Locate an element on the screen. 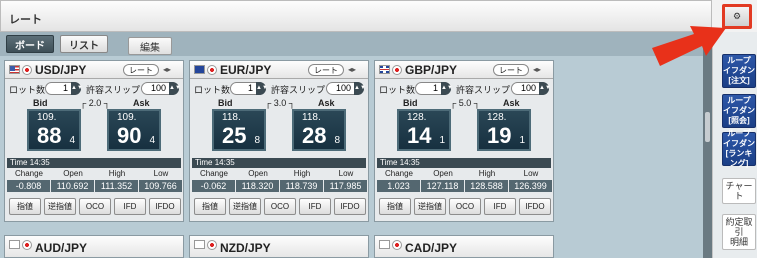 This screenshot has height=258, width=757. loop-ifdone-inquiry-button: ループ イフダン [照会] is located at coordinates (739, 111).